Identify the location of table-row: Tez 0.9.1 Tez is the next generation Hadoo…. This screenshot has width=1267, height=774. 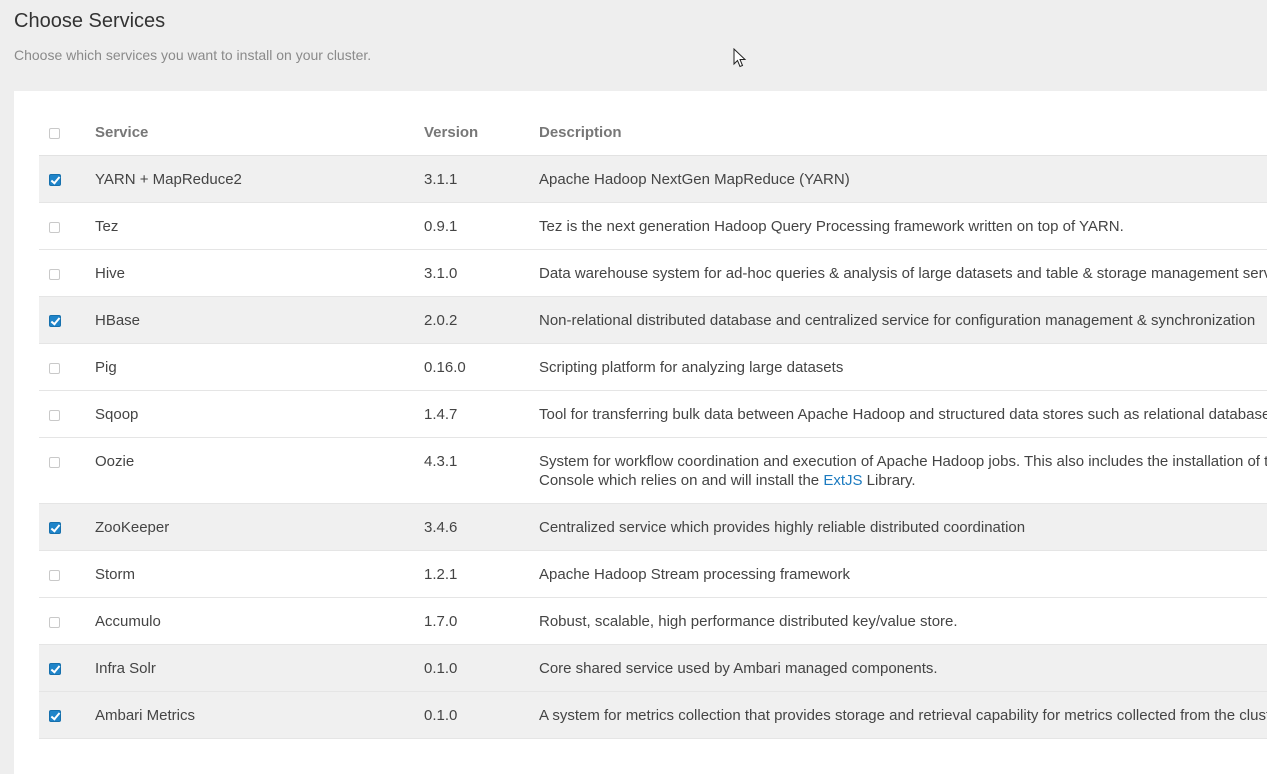
(653, 226).